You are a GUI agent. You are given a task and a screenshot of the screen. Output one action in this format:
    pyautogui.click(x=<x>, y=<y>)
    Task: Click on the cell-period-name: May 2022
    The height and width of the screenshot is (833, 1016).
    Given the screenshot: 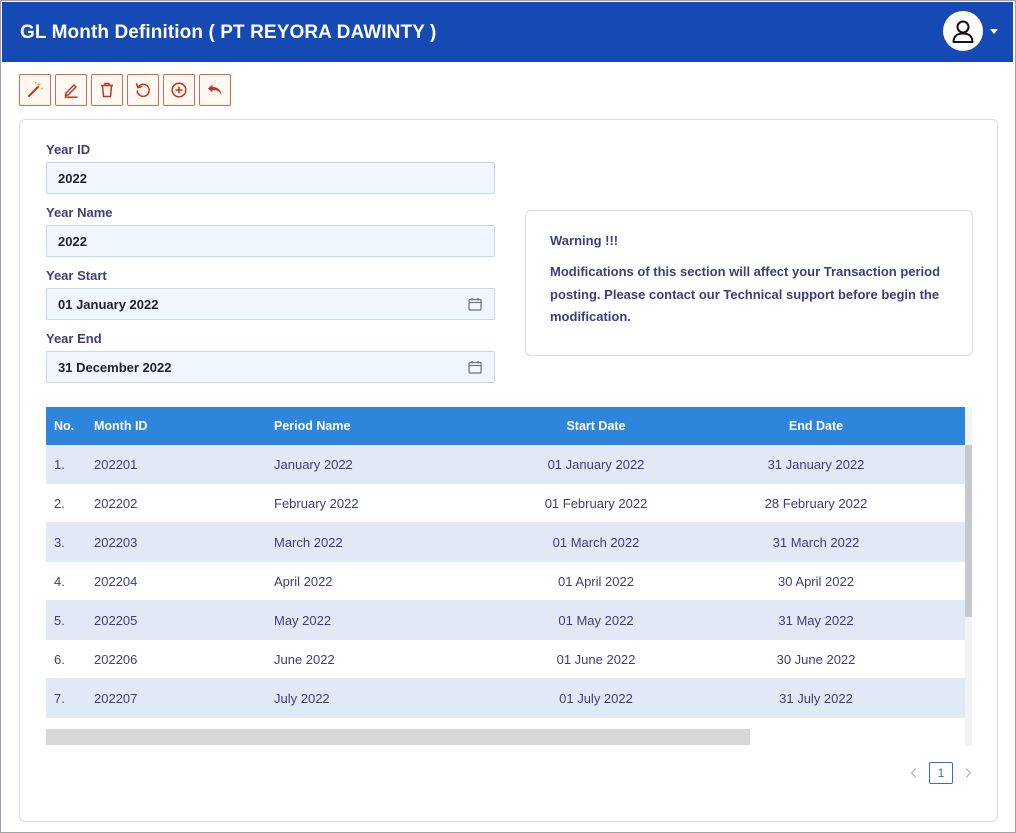 What is the action you would take?
    pyautogui.click(x=303, y=620)
    